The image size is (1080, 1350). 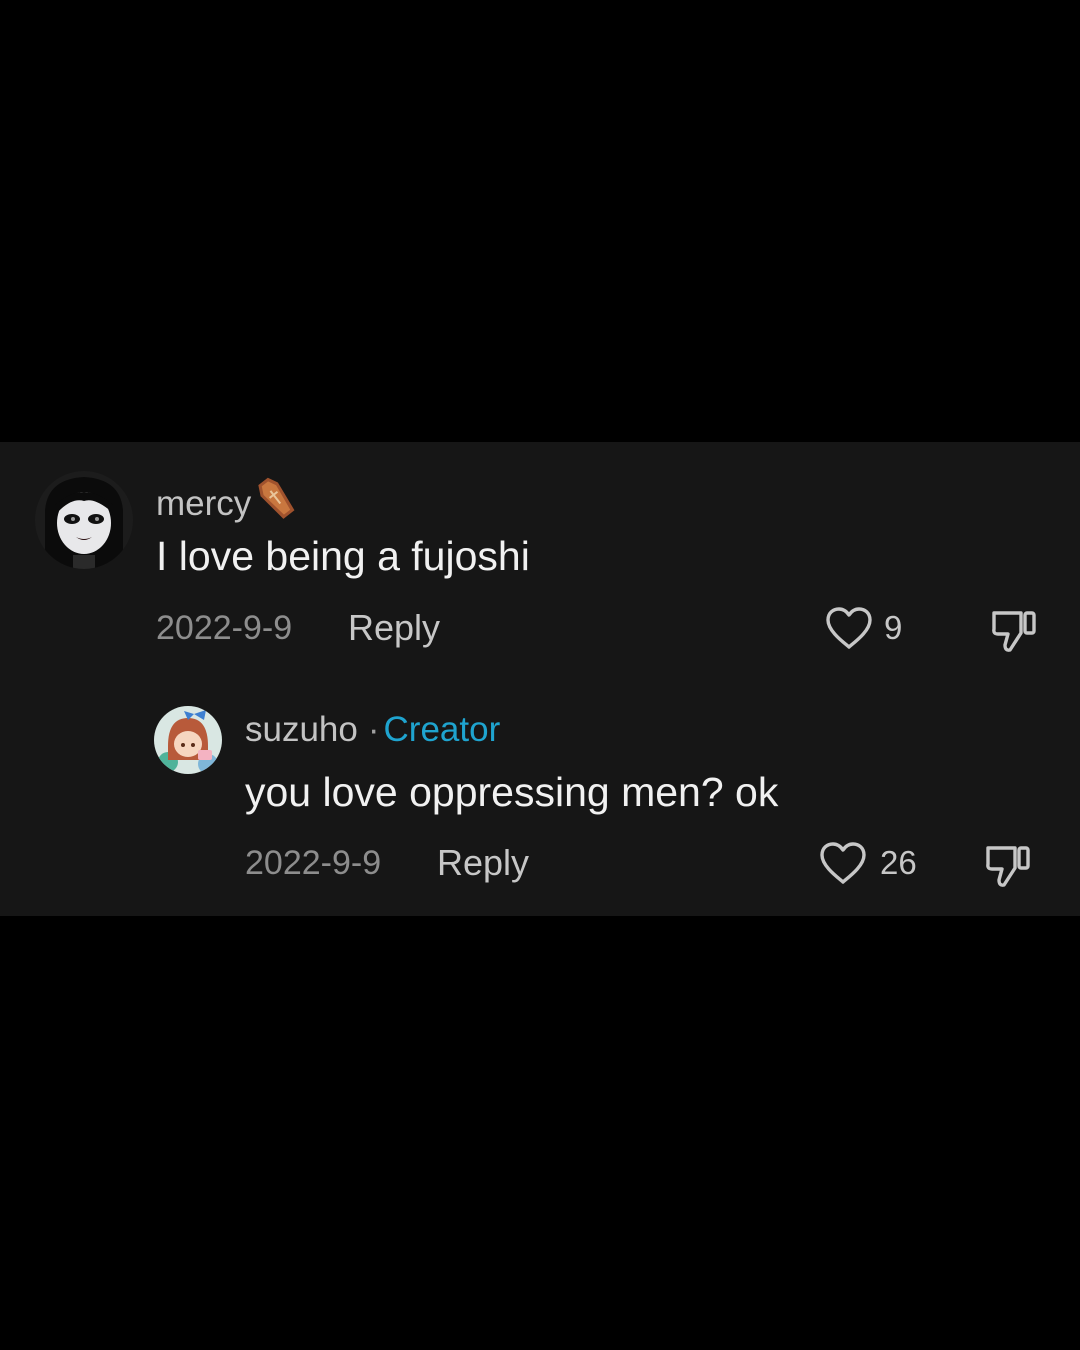 What do you see at coordinates (276, 502) in the screenshot?
I see `coffin-emoji-icon` at bounding box center [276, 502].